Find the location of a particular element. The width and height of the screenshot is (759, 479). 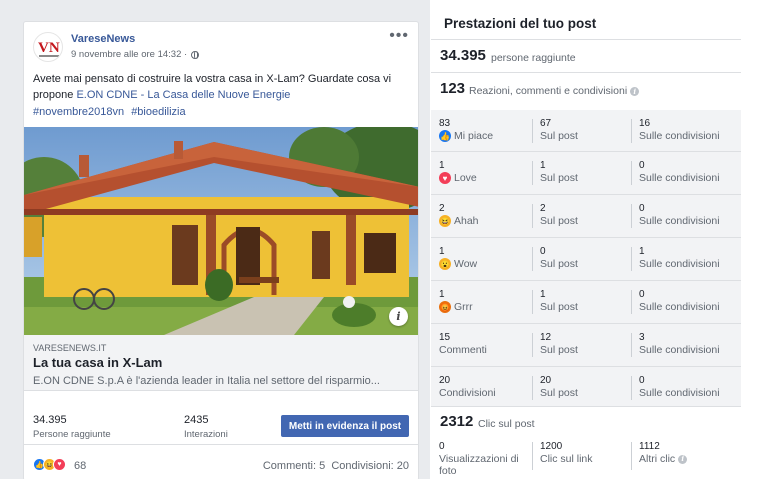

photo-views-value: 0 is located at coordinates (442, 446).